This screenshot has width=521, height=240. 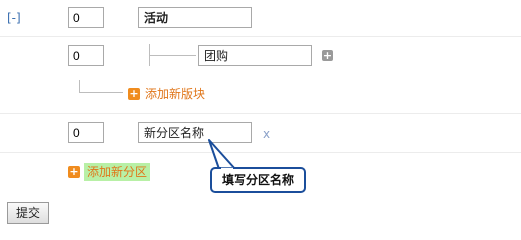 I want to click on block-name-input, so click(x=255, y=55).